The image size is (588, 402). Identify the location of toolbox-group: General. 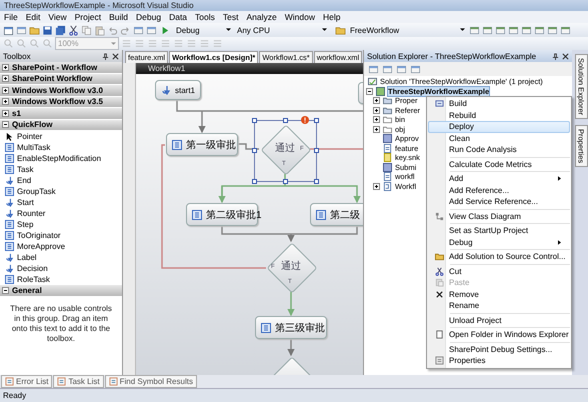
(61, 290).